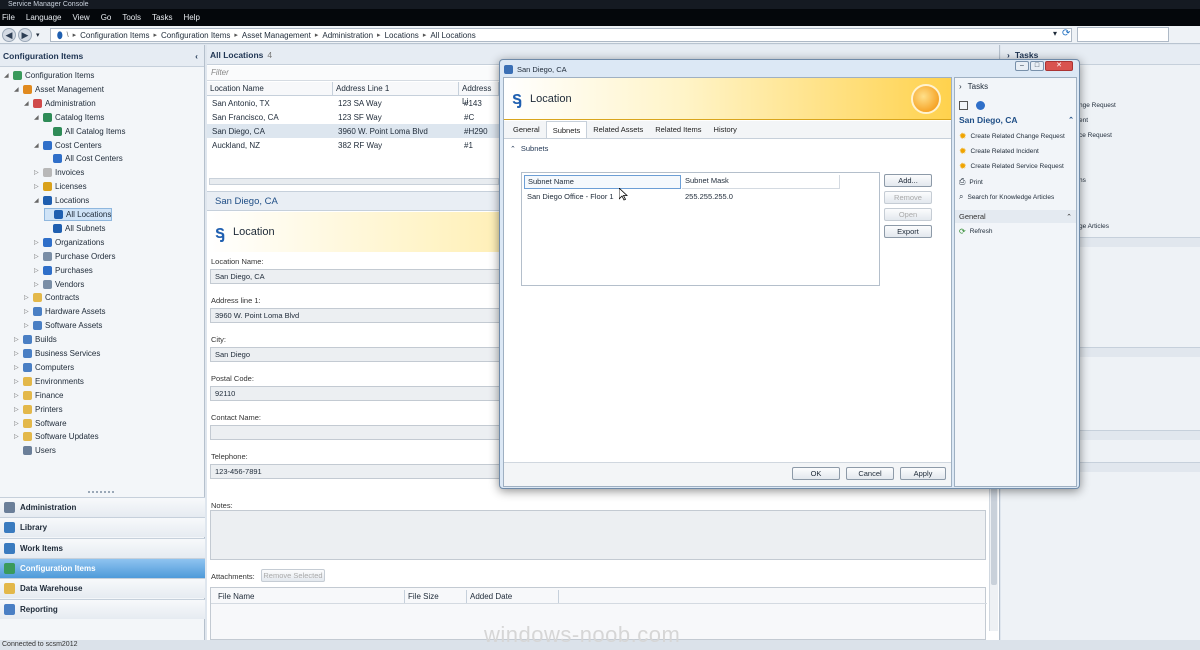  Describe the element at coordinates (529, 148) in the screenshot. I see `subnets-section-header: ⌃ Subnets` at that location.